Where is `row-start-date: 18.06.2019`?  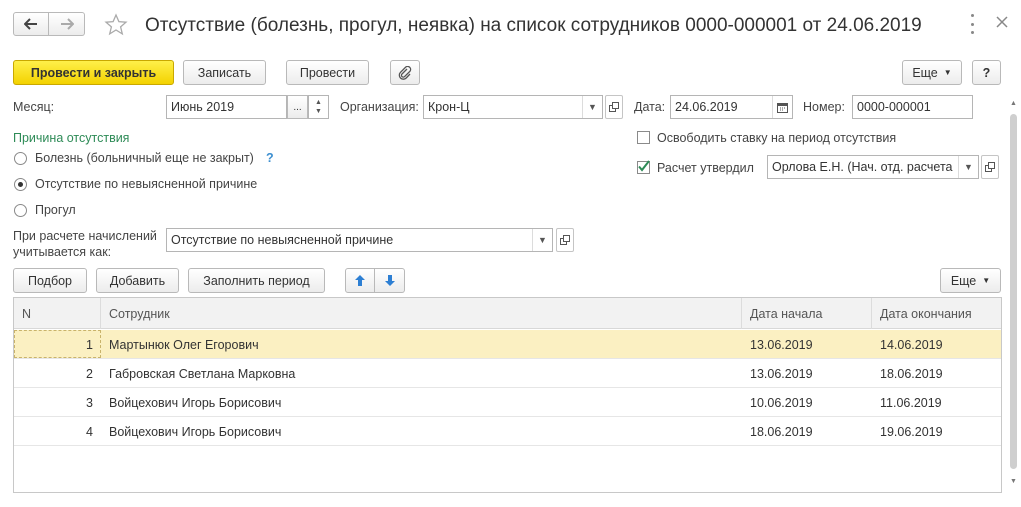
row-start-date: 18.06.2019 is located at coordinates (781, 431).